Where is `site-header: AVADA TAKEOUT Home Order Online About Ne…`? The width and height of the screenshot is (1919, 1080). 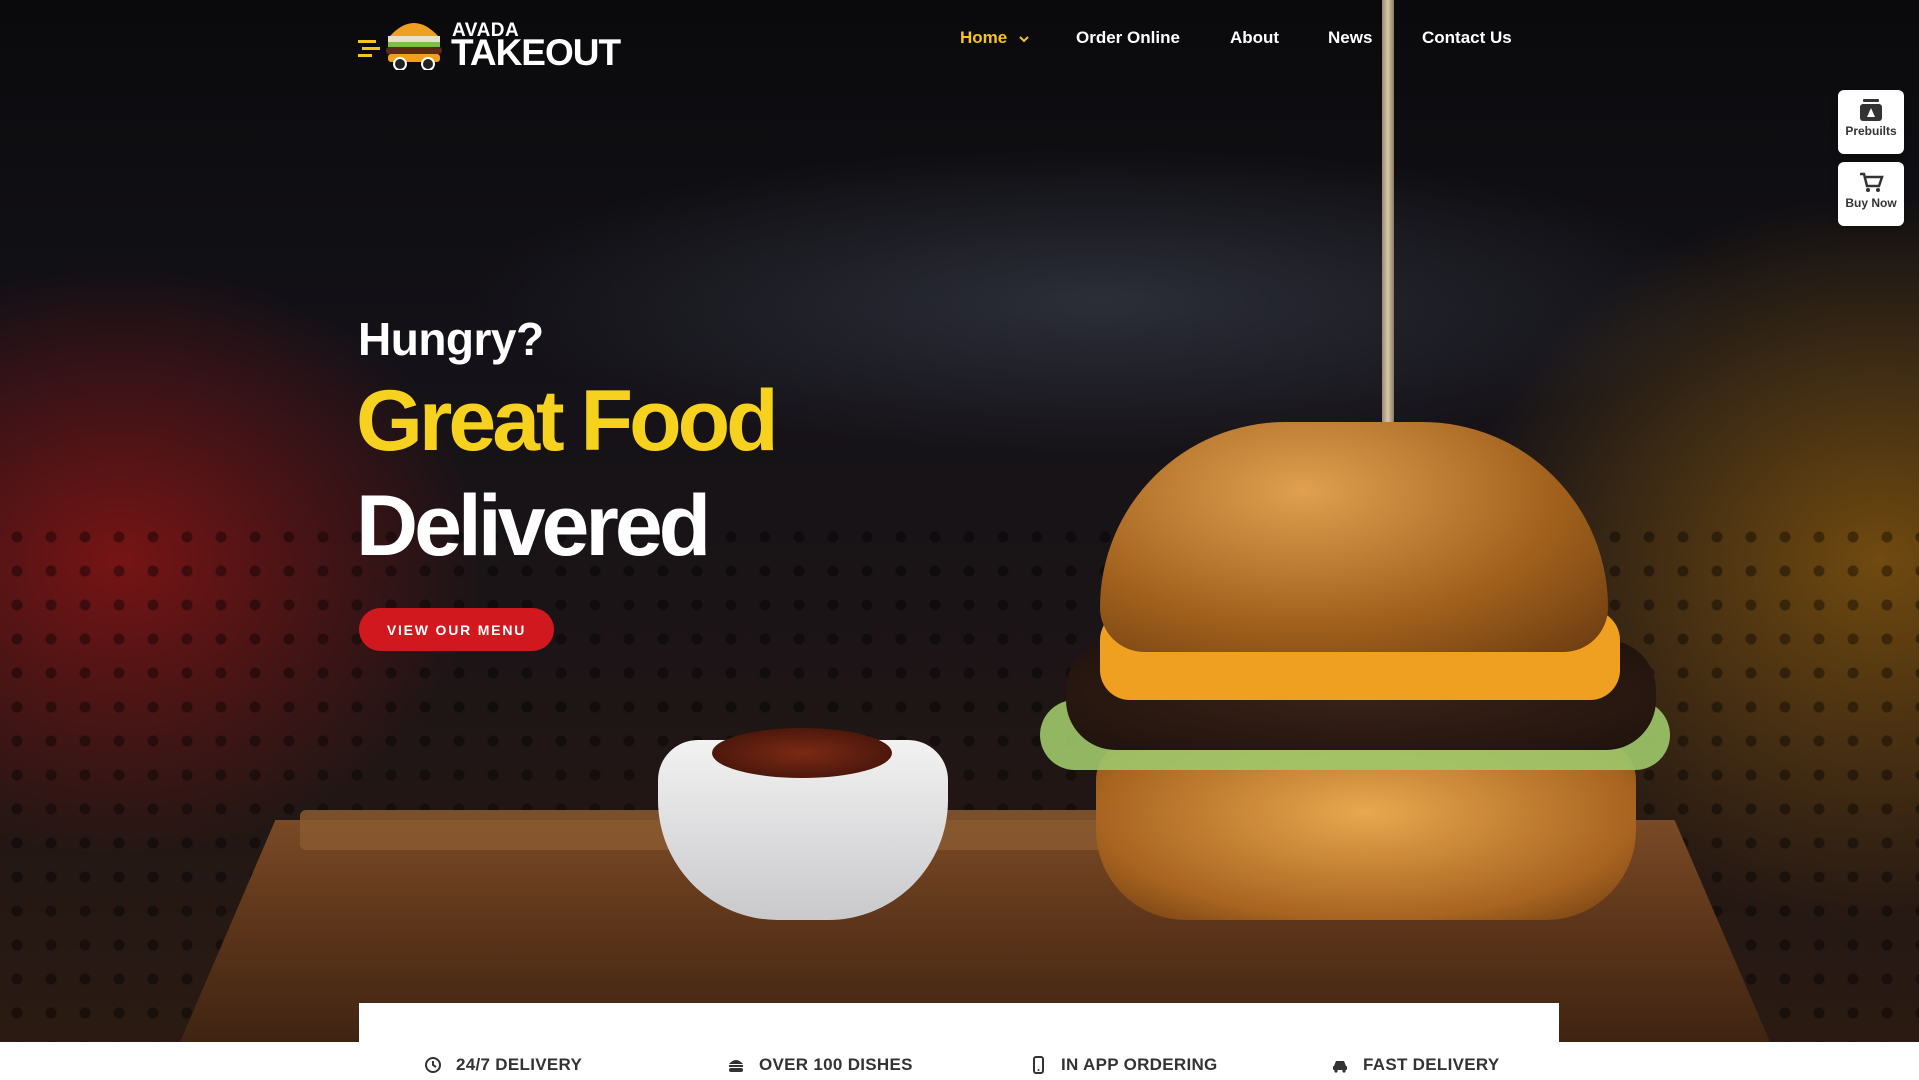
site-header: AVADA TAKEOUT Home Order Online About Ne… is located at coordinates (959, 43).